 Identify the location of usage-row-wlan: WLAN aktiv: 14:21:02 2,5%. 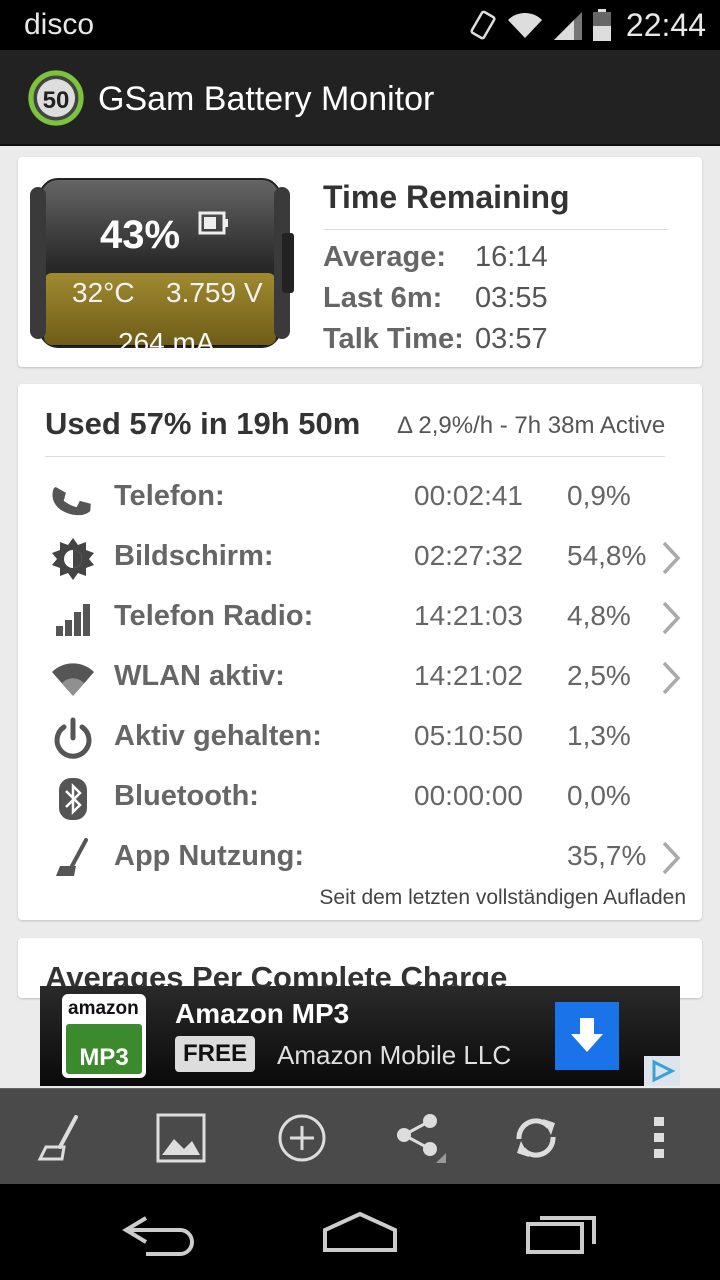
(360, 674).